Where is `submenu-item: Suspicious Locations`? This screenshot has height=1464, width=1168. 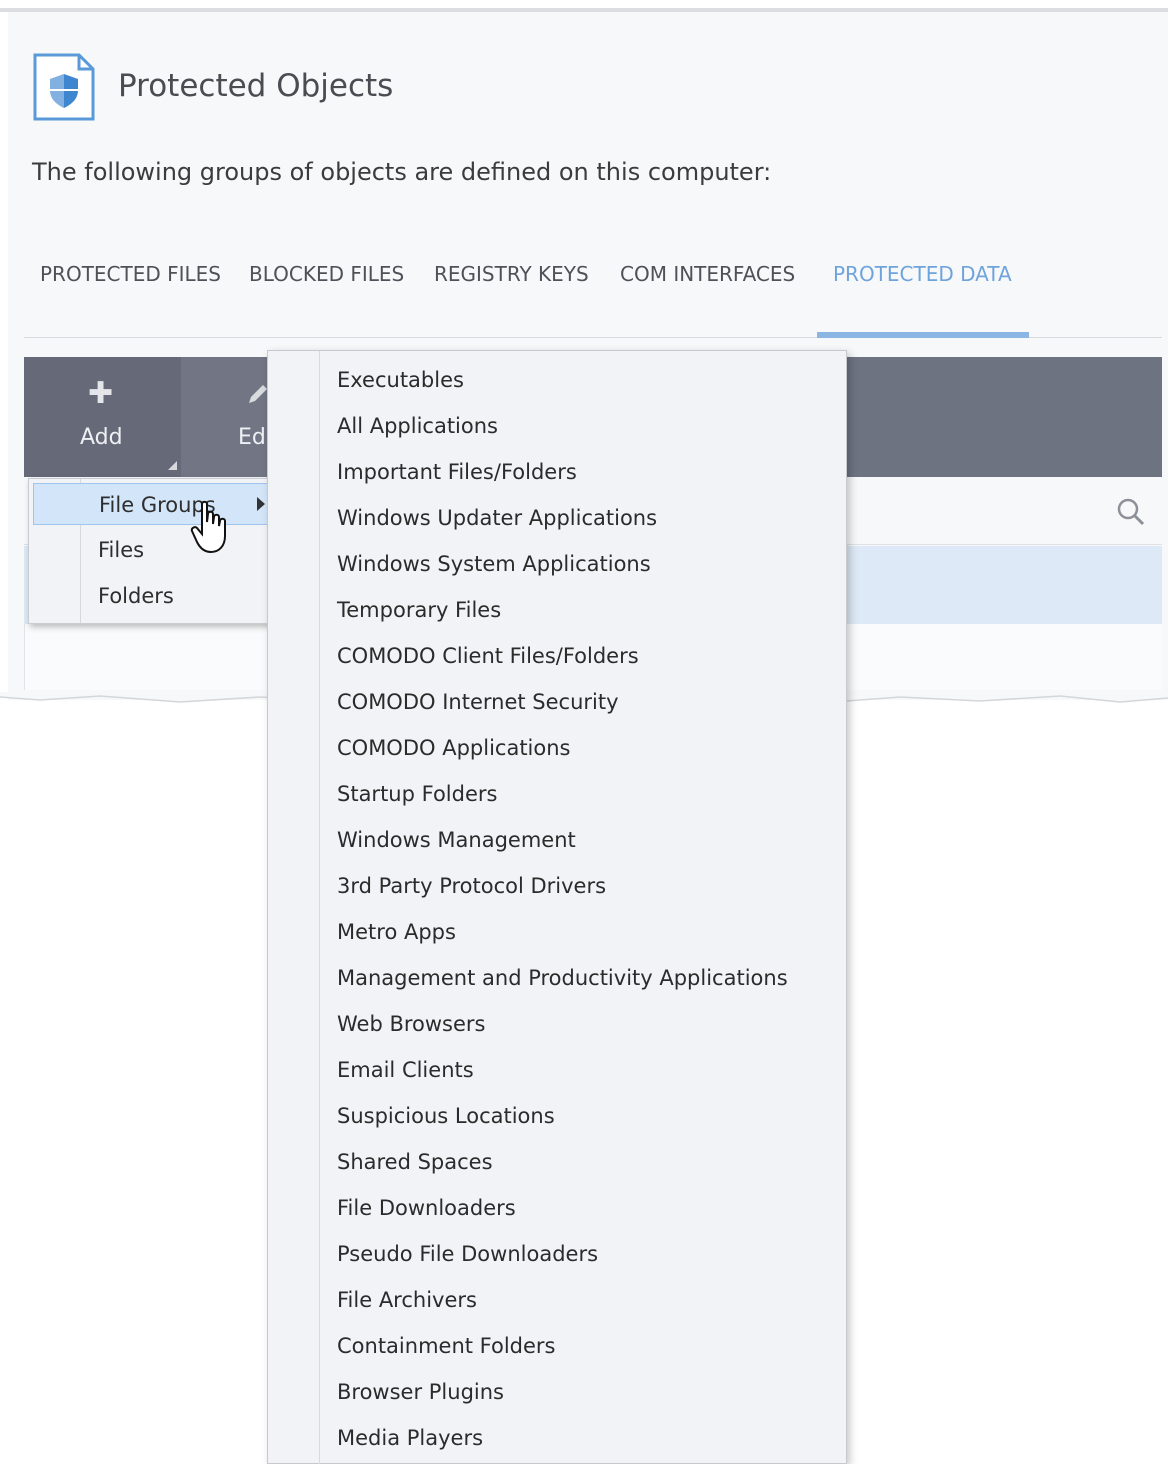 submenu-item: Suspicious Locations is located at coordinates (446, 1121).